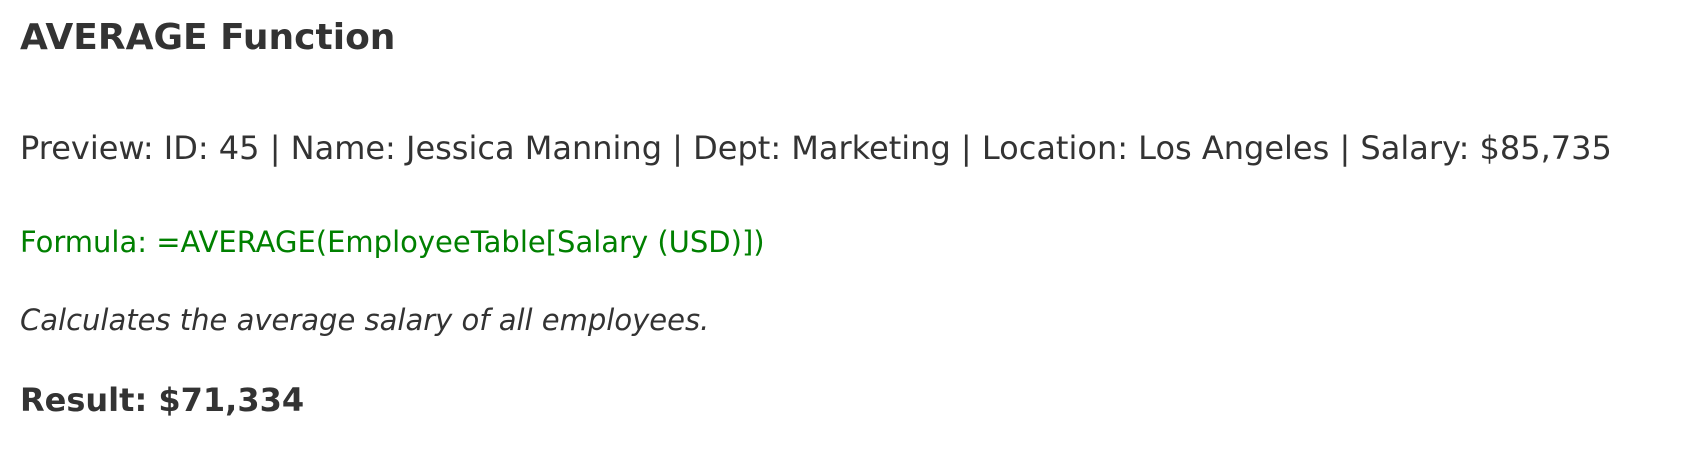  Describe the element at coordinates (162, 400) in the screenshot. I see `result-value: Result: $71,334` at that location.